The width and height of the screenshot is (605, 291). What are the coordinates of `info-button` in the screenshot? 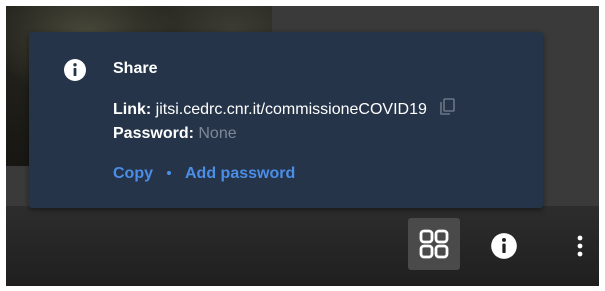 It's located at (504, 246).